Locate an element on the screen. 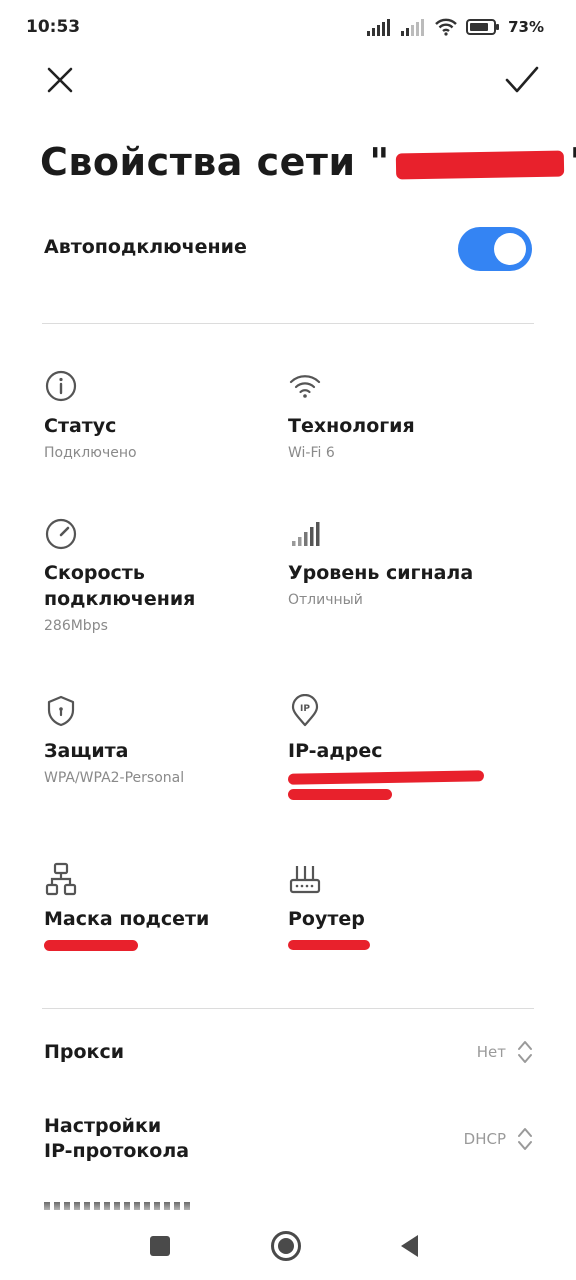 The width and height of the screenshot is (576, 1280). technology-label: Технология is located at coordinates (351, 426).